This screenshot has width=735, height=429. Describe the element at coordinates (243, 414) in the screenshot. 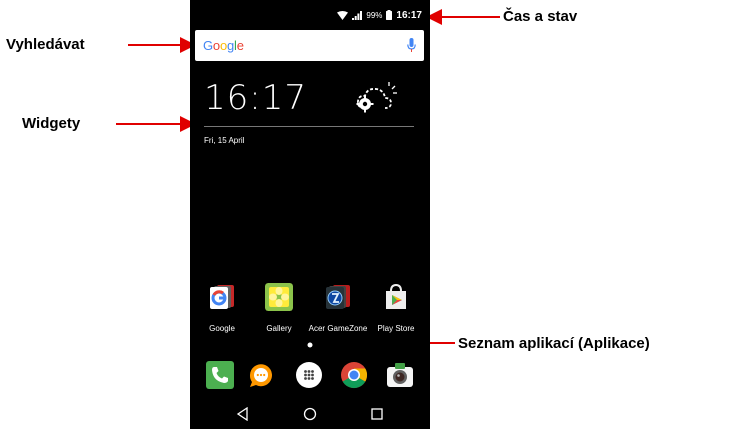

I see `back-icon` at that location.